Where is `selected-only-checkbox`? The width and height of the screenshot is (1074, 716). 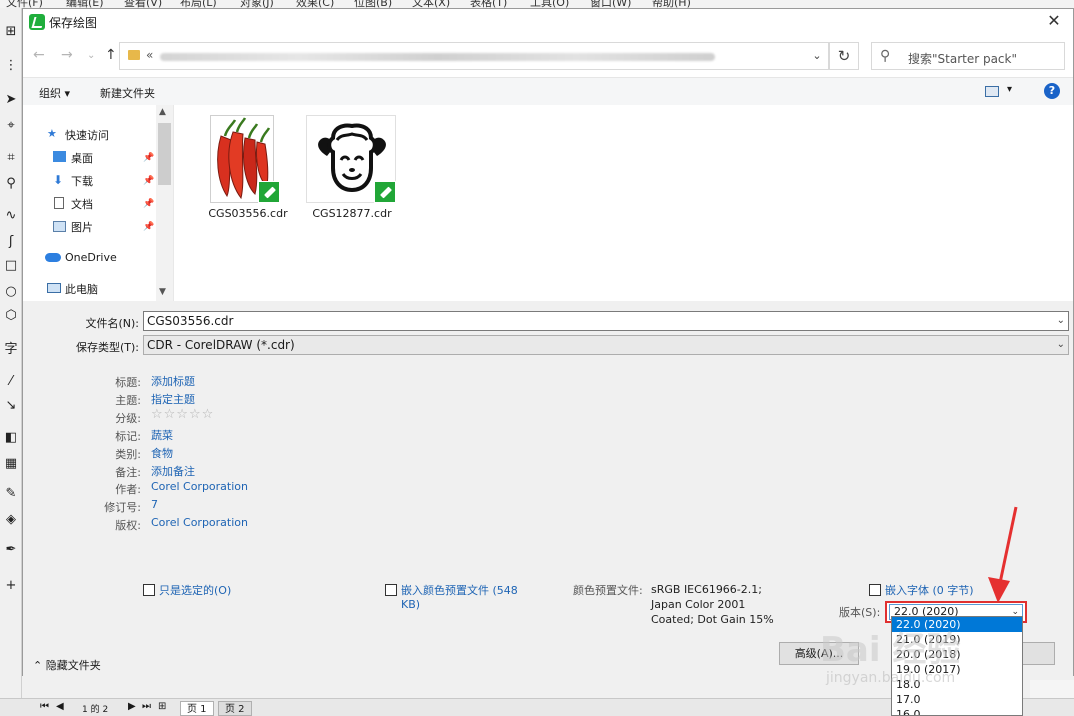
selected-only-checkbox is located at coordinates (149, 590).